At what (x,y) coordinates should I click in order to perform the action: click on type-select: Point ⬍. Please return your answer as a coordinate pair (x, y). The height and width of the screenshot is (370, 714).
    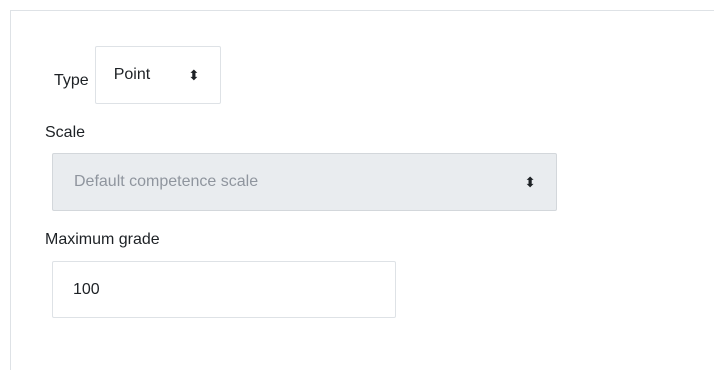
    Looking at the image, I should click on (157, 75).